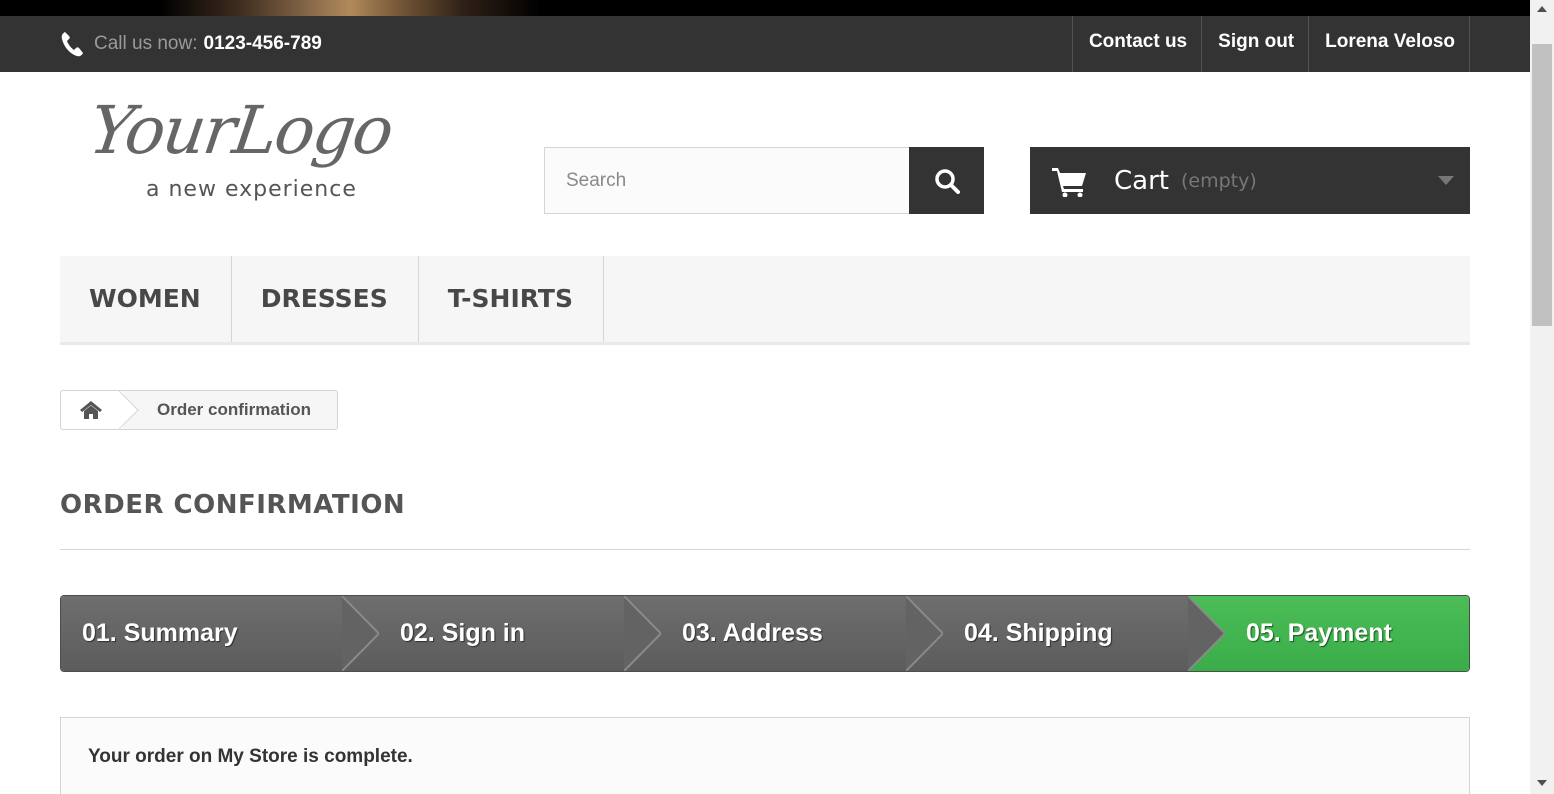  What do you see at coordinates (350, 8) in the screenshot?
I see `banner-image` at bounding box center [350, 8].